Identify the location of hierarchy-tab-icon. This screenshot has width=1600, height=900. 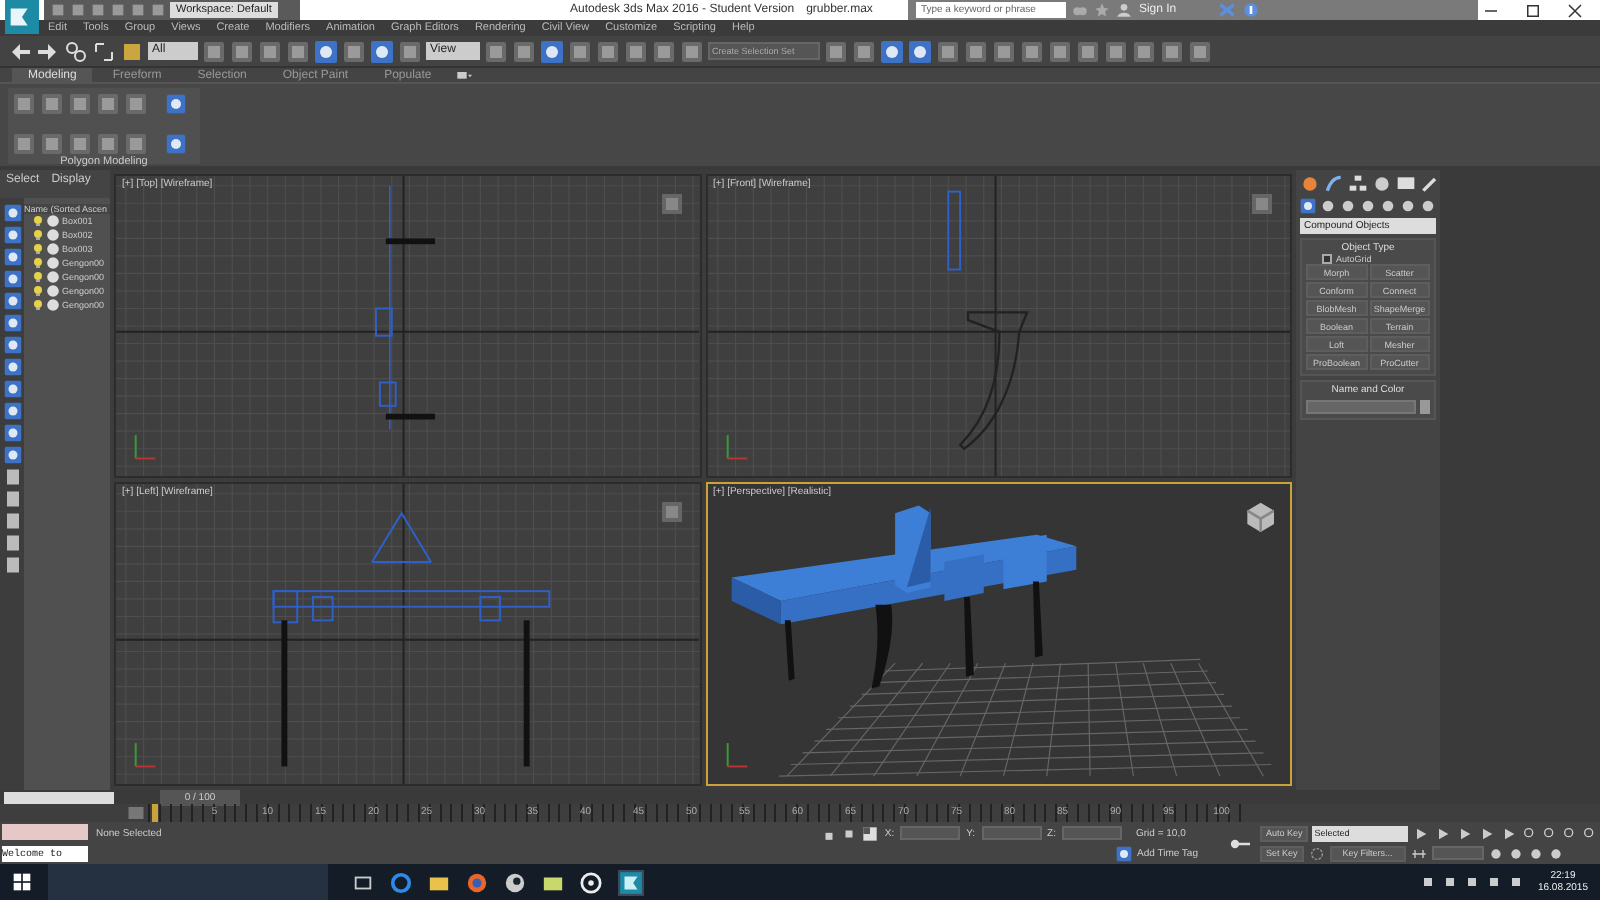
(1358, 184).